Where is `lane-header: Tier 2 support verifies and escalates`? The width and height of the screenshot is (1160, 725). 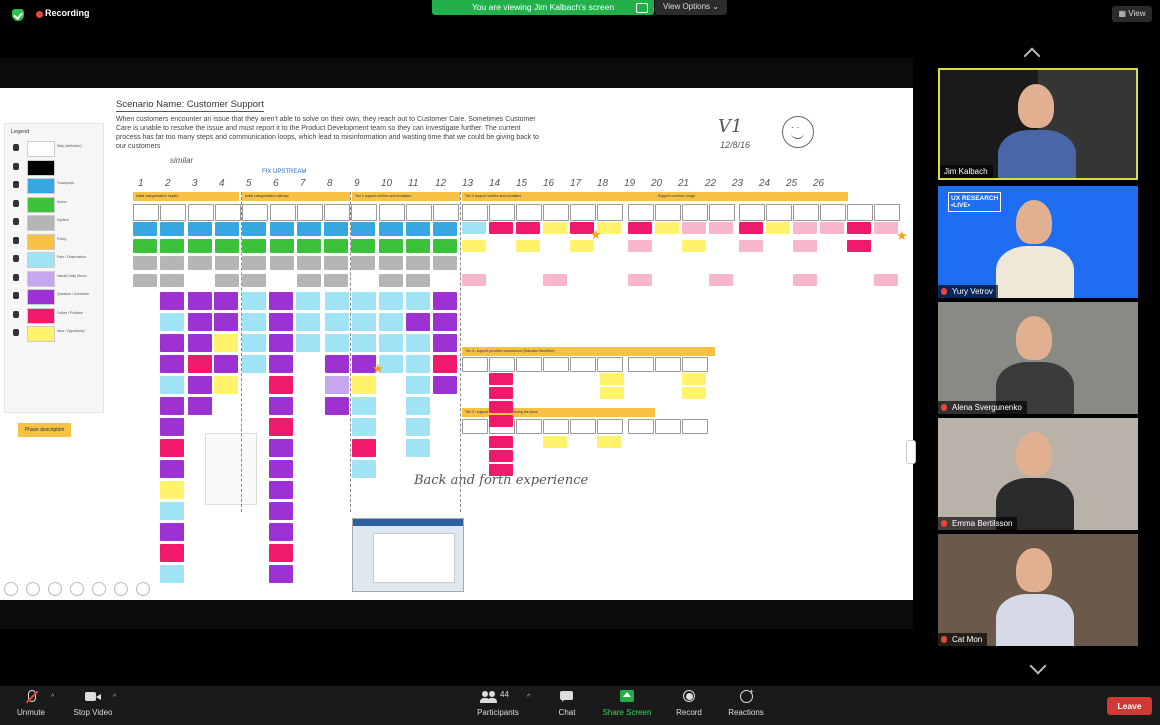
lane-header: Tier 2 support verifies and escalates is located at coordinates (558, 196).